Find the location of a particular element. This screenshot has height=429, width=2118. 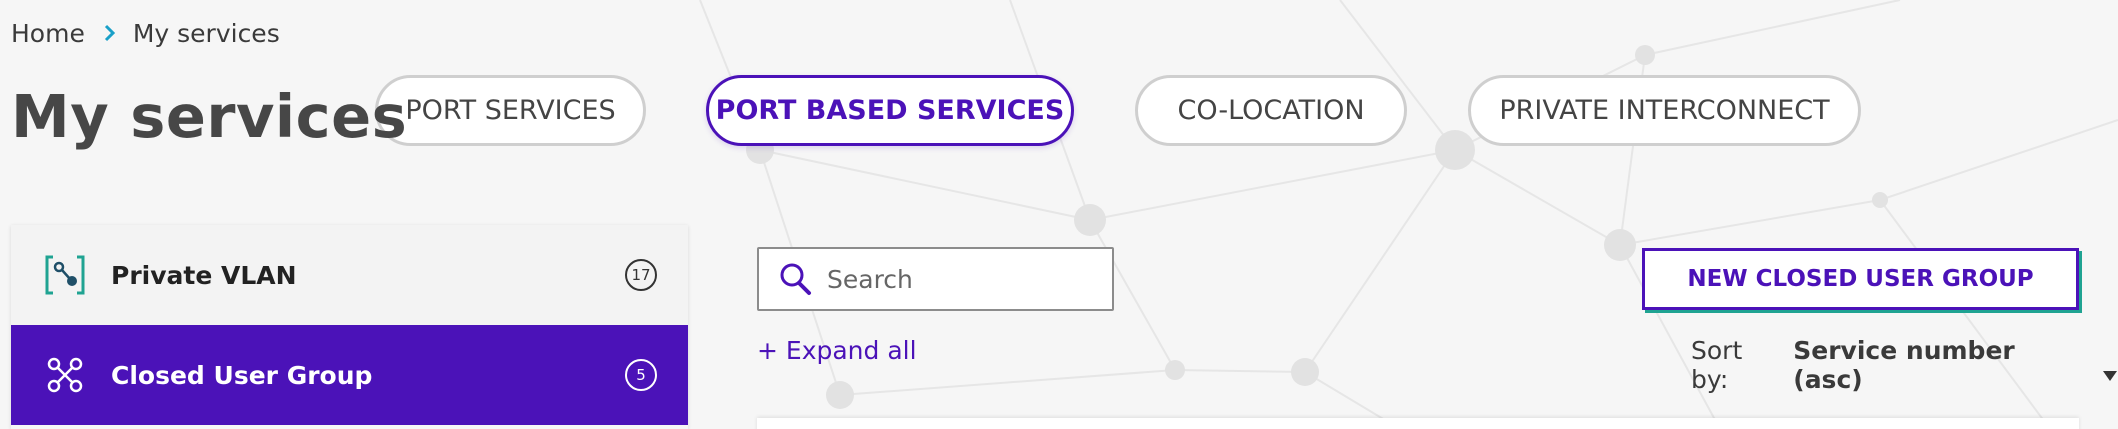

tab-port-based-services: PORT BASED SERVICES is located at coordinates (890, 110).